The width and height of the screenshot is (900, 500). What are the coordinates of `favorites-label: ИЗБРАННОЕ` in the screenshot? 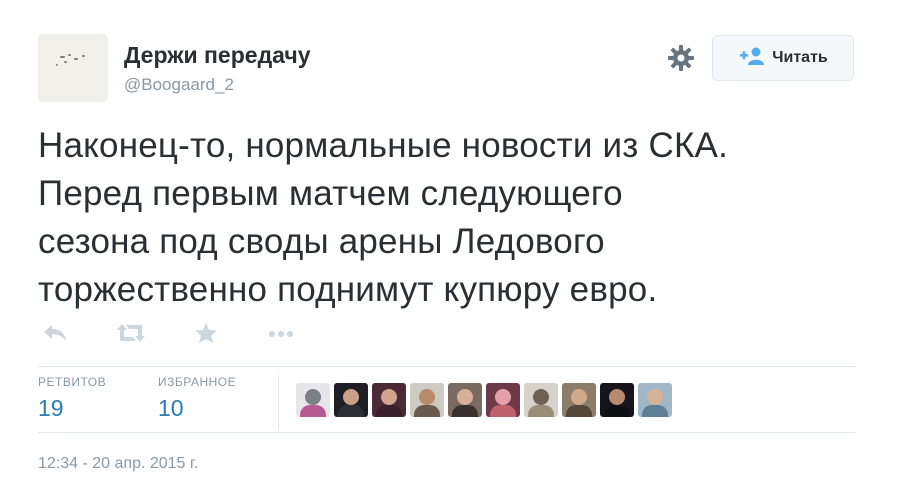 It's located at (197, 382).